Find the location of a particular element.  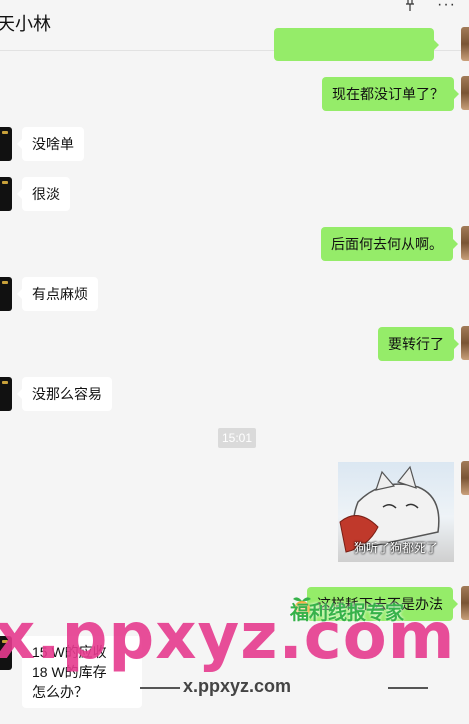

message-bubble-outgoing is located at coordinates (356, 44).